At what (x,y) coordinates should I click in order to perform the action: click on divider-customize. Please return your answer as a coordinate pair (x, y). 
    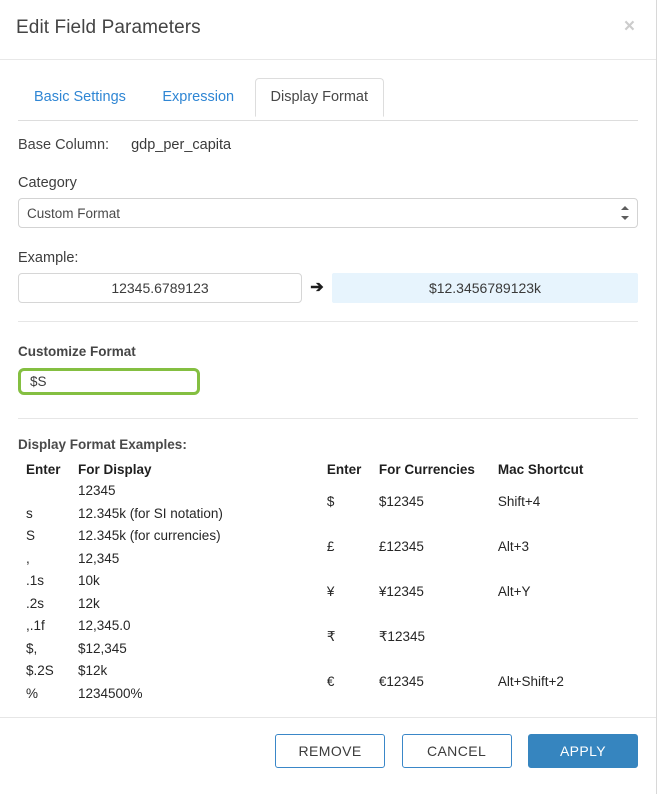
    Looking at the image, I should click on (328, 418).